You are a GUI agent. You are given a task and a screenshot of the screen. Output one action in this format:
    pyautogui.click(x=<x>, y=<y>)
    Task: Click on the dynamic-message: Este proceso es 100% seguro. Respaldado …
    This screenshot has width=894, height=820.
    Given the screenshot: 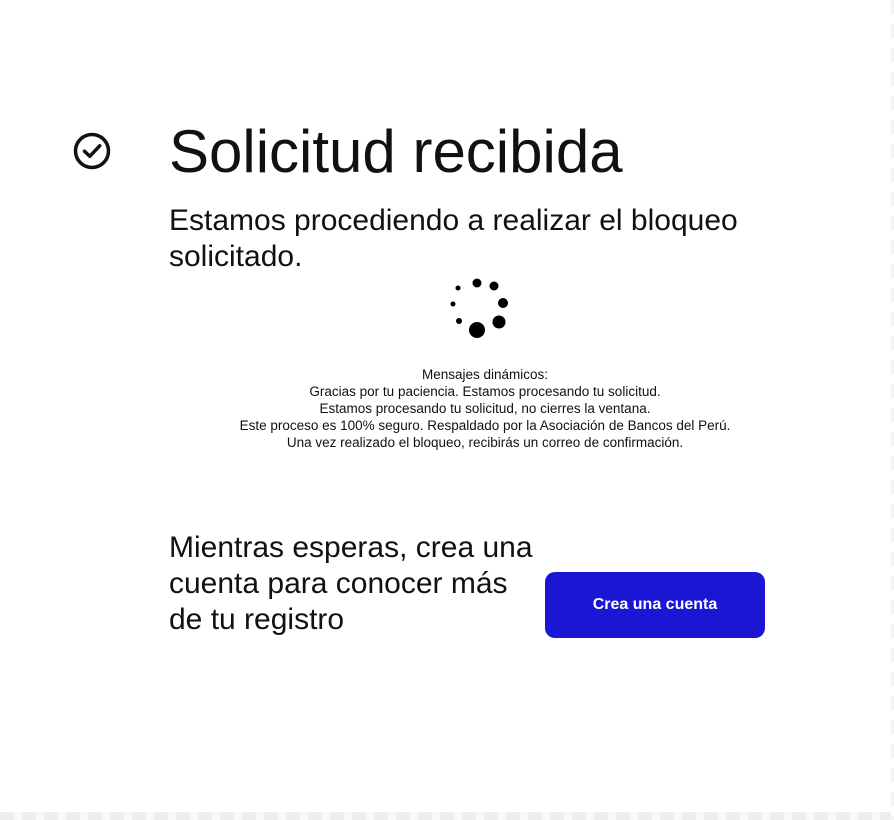 What is the action you would take?
    pyautogui.click(x=485, y=425)
    